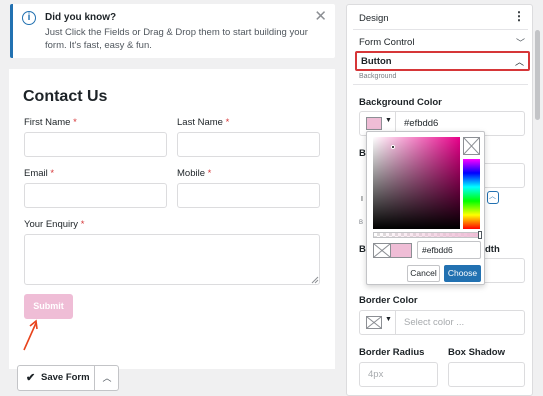 This screenshot has height=396, width=543. Describe the element at coordinates (48, 306) in the screenshot. I see `submit-button: Submit` at that location.